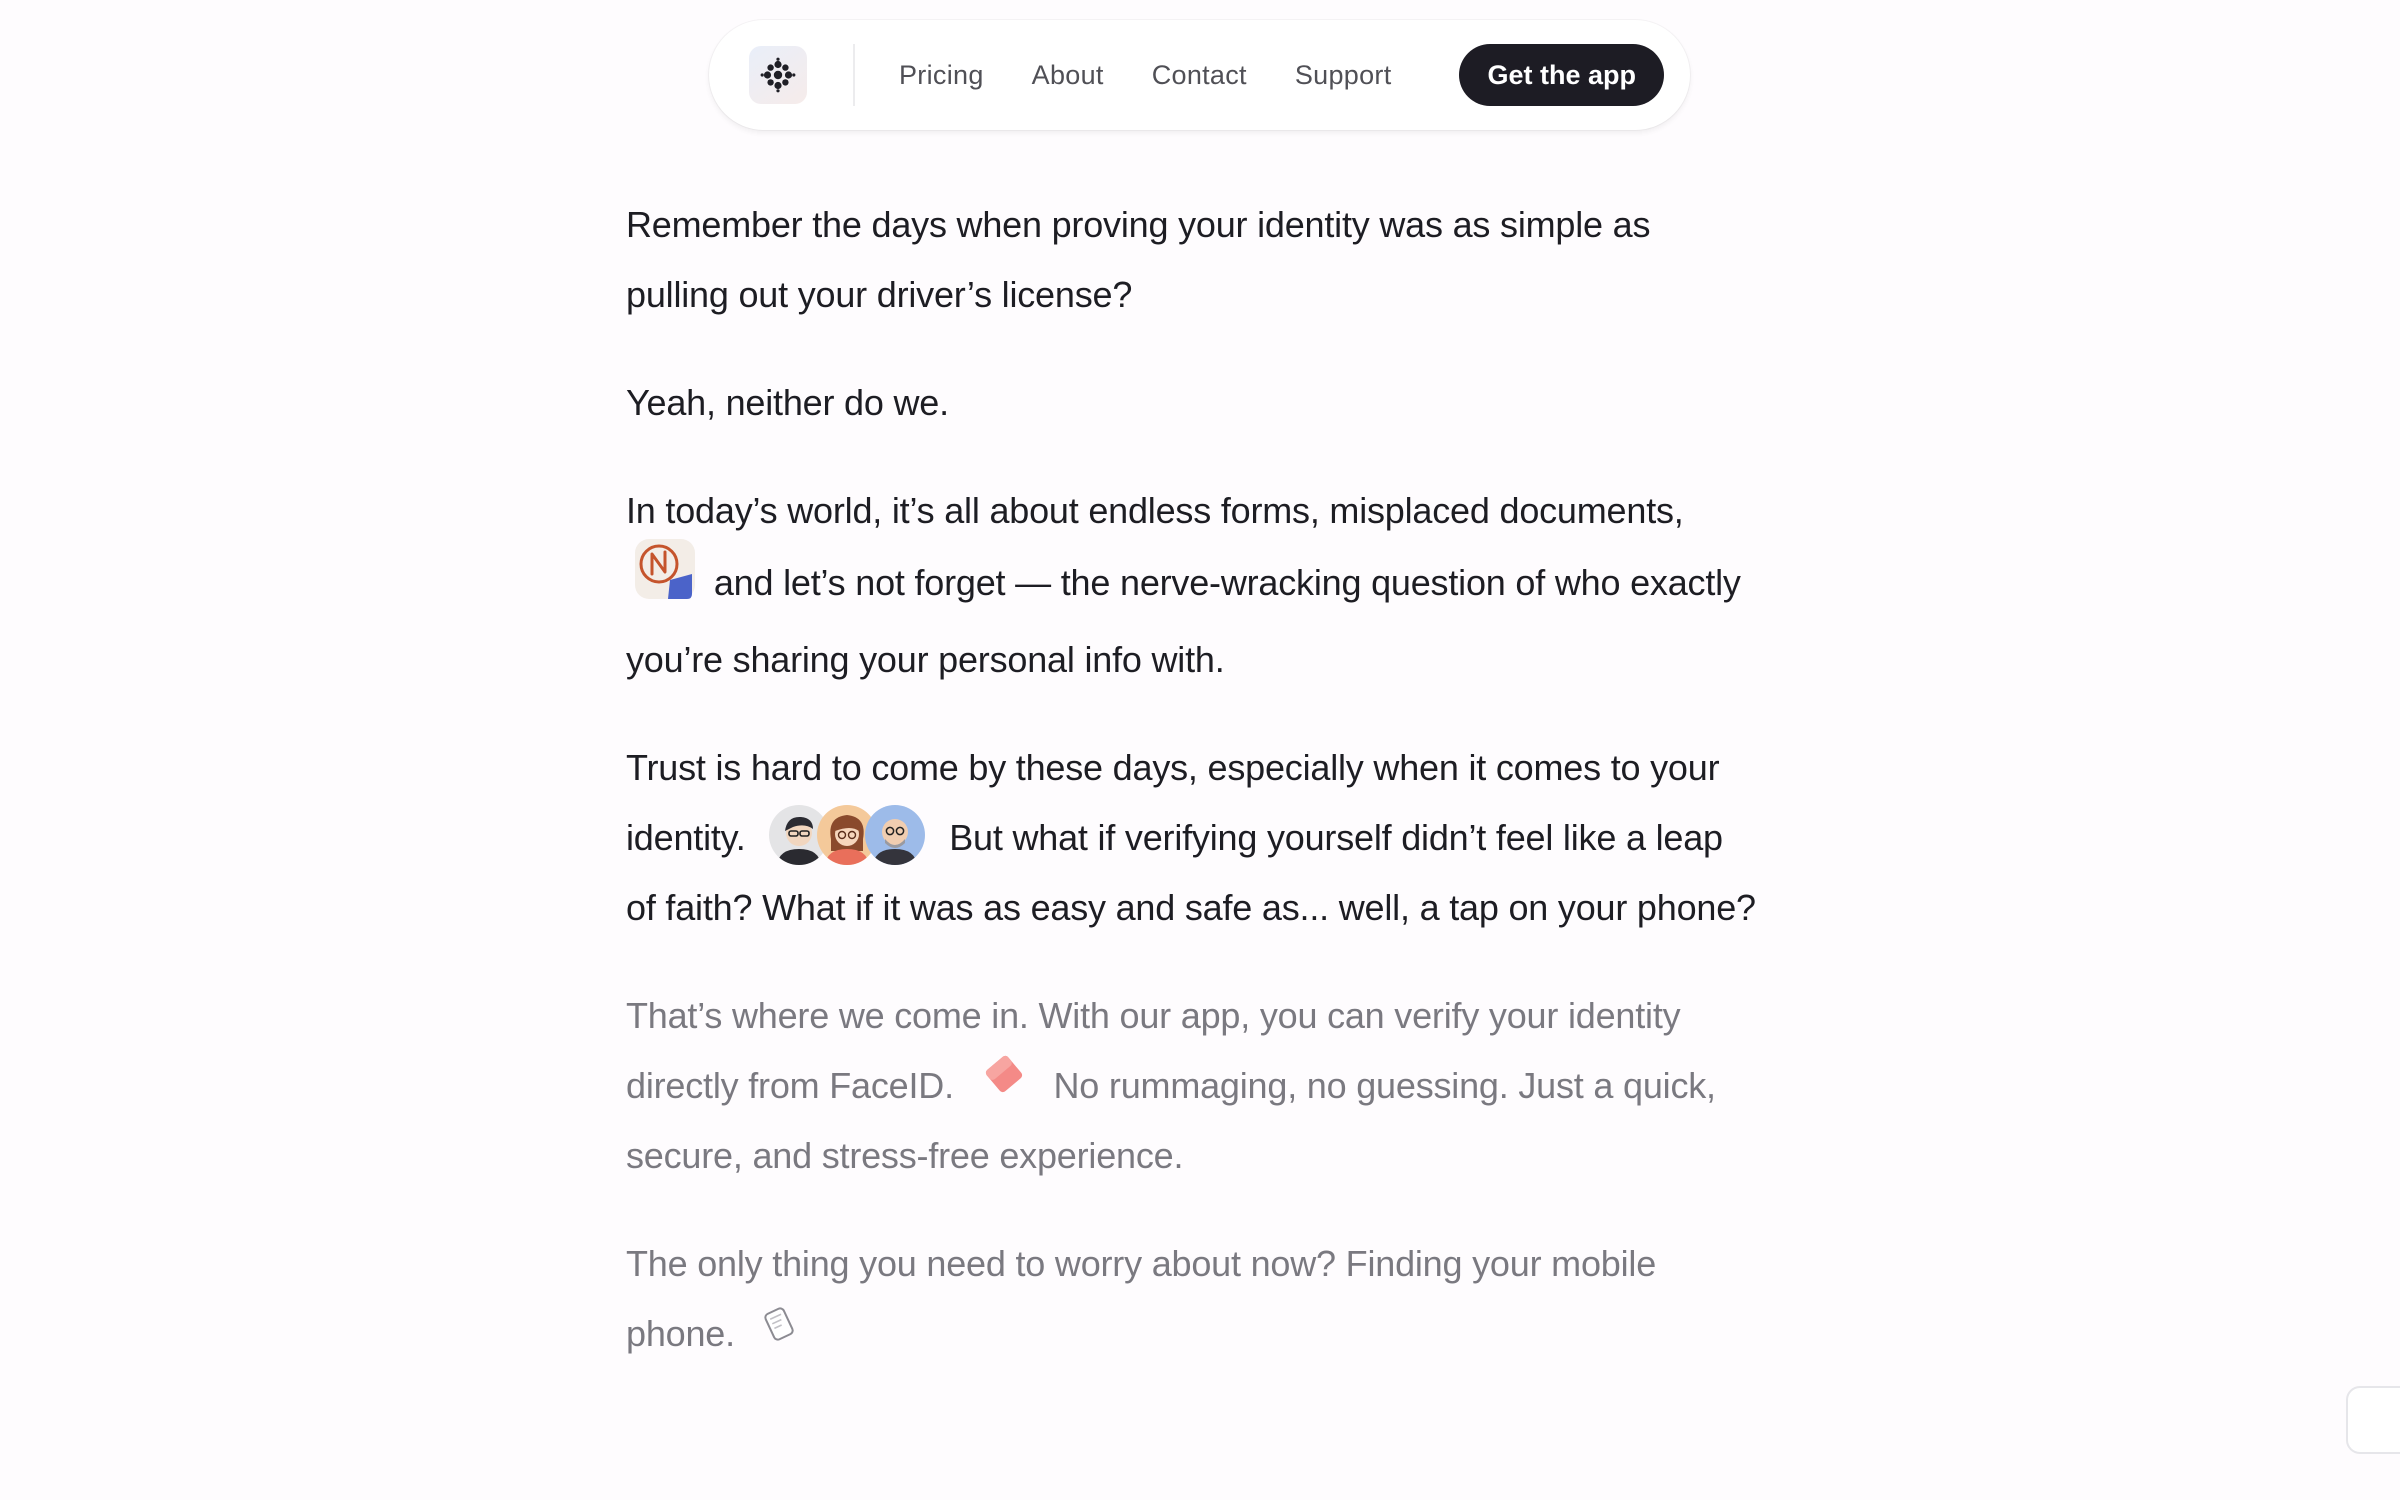 This screenshot has height=1500, width=2400. What do you see at coordinates (1004, 1084) in the screenshot?
I see `eraser-icon` at bounding box center [1004, 1084].